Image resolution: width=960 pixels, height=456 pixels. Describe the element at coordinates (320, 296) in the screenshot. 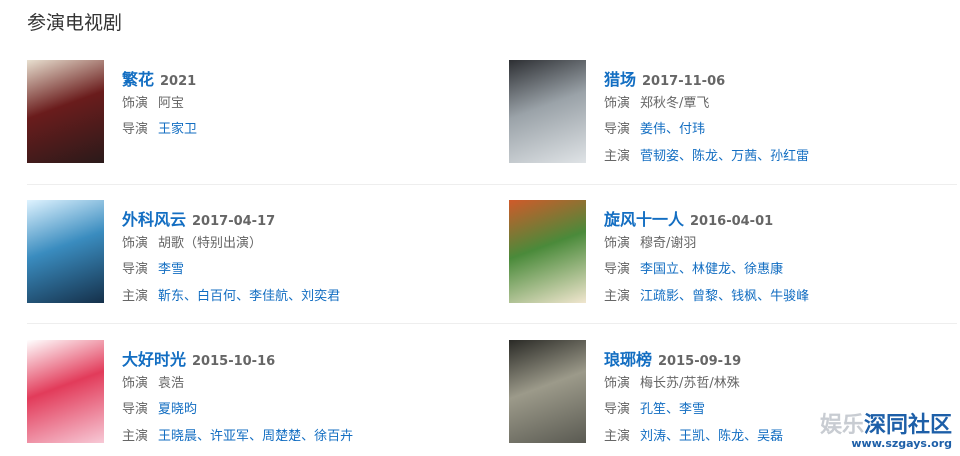

I see `cast-link: 刘奕君` at that location.